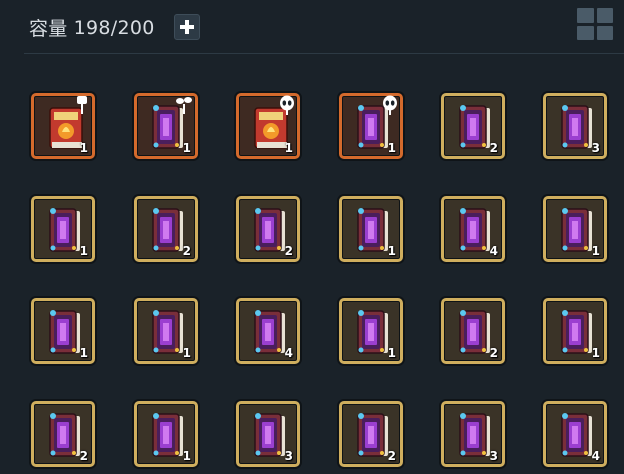 The height and width of the screenshot is (474, 624). What do you see at coordinates (287, 105) in the screenshot?
I see `alien-token-icon` at bounding box center [287, 105].